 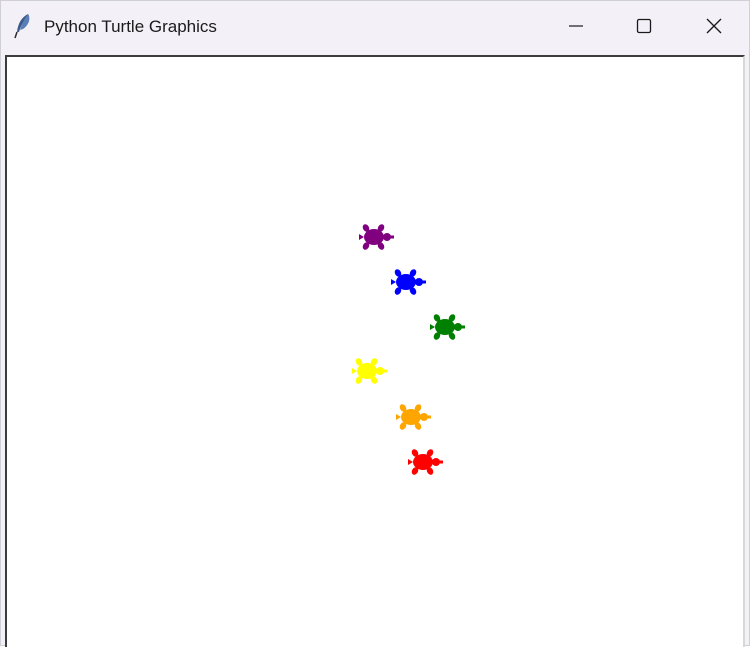 I want to click on title-bar: Python Turtle Graphics, so click(x=375, y=26).